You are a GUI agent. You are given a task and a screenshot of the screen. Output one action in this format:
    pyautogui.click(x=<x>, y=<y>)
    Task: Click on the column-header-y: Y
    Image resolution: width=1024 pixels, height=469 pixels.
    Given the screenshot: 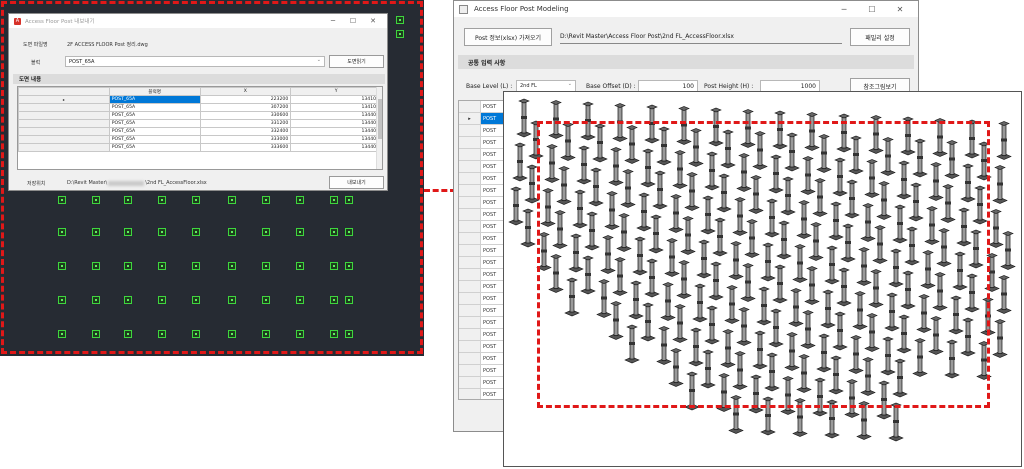 What is the action you would take?
    pyautogui.click(x=336, y=91)
    